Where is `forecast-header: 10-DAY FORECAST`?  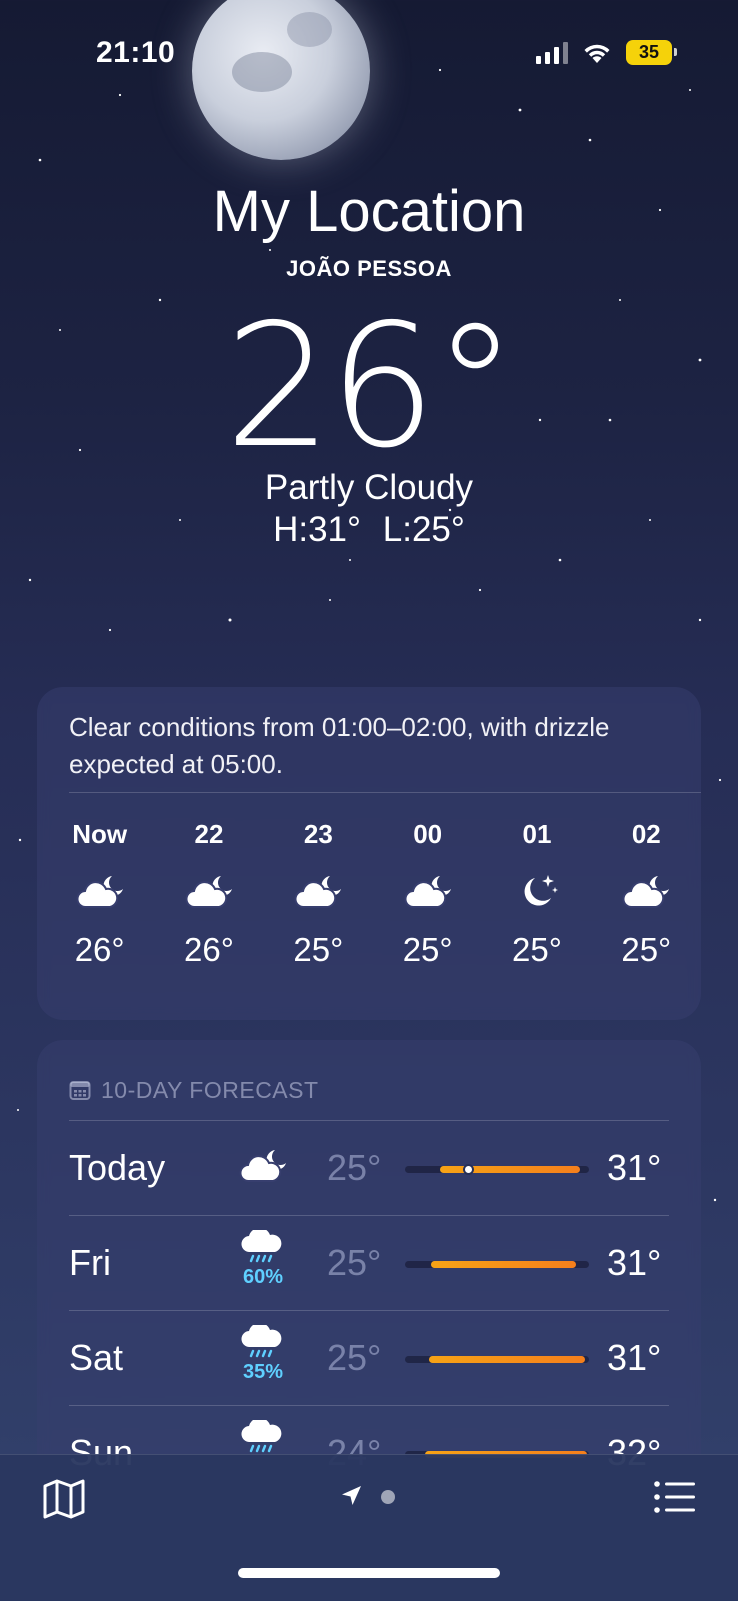 forecast-header: 10-DAY FORECAST is located at coordinates (369, 1076).